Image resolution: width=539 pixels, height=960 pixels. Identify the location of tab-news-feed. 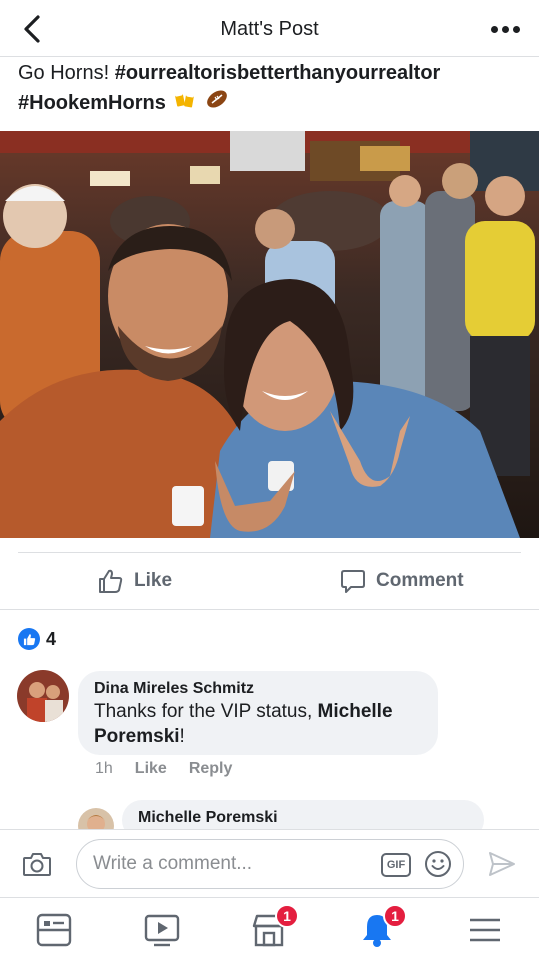
(54, 930).